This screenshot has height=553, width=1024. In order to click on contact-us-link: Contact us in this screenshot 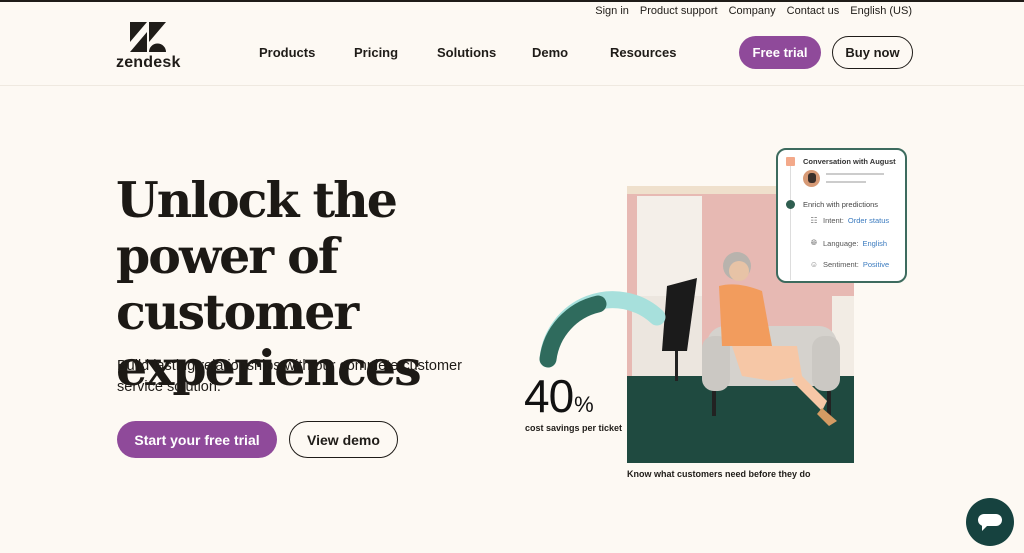, I will do `click(813, 11)`.